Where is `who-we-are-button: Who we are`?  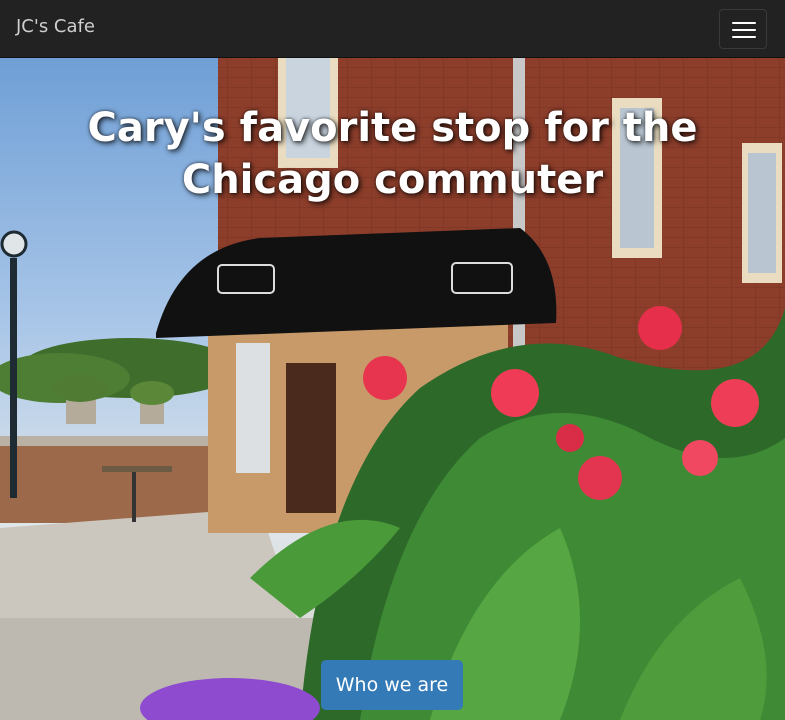 who-we-are-button: Who we are is located at coordinates (392, 685).